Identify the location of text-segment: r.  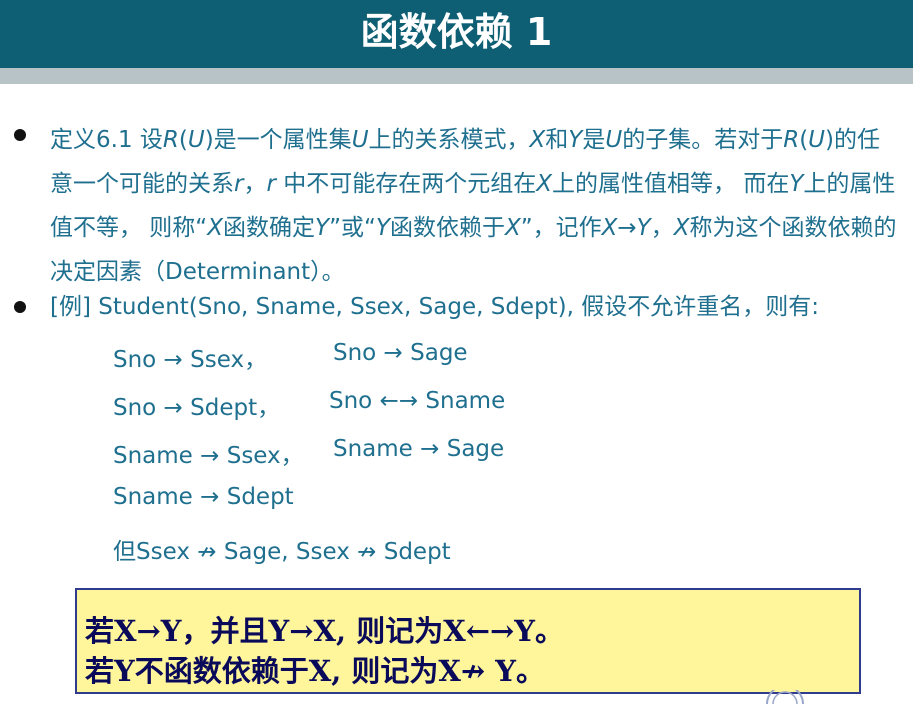
(271, 184).